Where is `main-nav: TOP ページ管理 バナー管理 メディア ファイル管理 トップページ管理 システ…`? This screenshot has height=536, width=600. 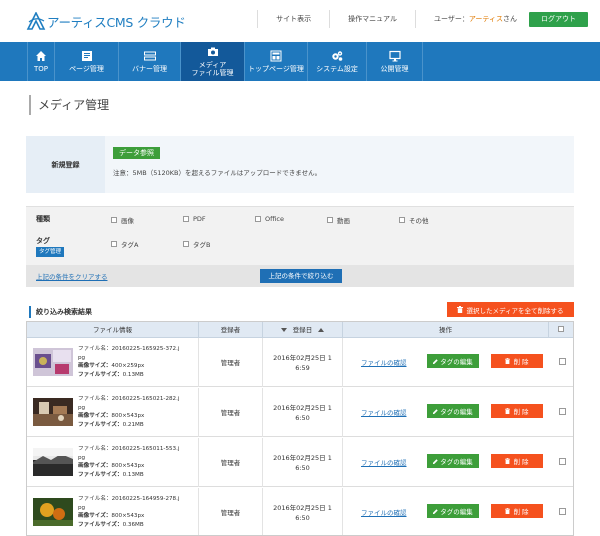 main-nav: TOP ページ管理 バナー管理 メディア ファイル管理 トップページ管理 システ… is located at coordinates (300, 61).